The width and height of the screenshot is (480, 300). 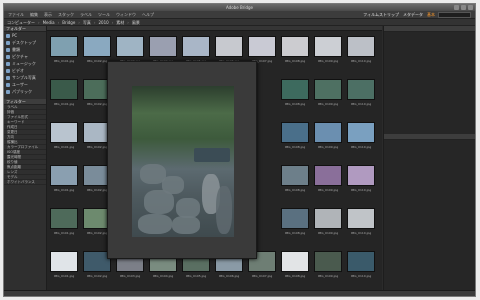 I want to click on menu-item: ウィンドウ, so click(x=126, y=15).